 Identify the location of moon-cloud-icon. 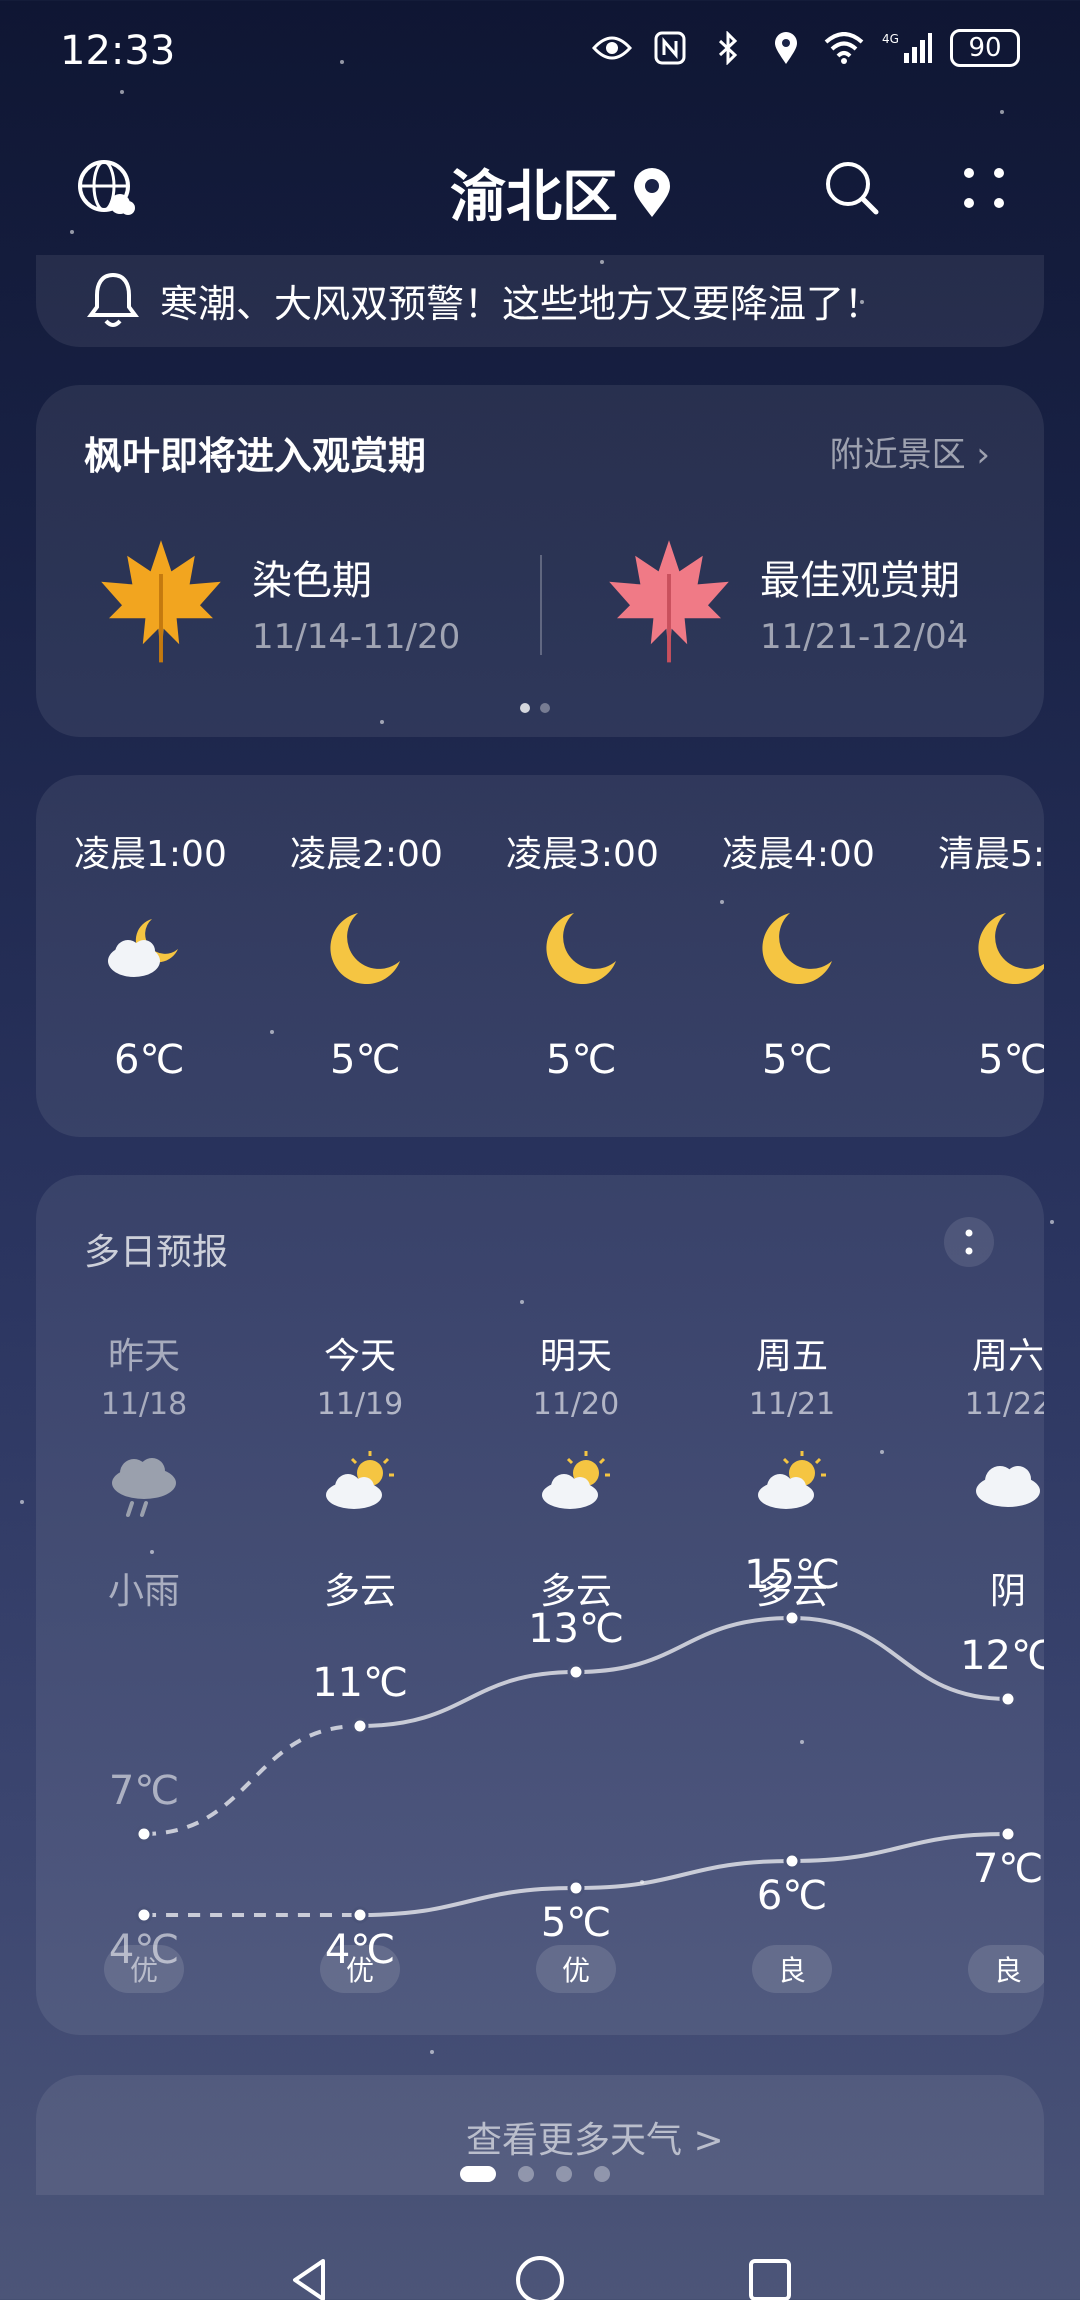
(143, 948).